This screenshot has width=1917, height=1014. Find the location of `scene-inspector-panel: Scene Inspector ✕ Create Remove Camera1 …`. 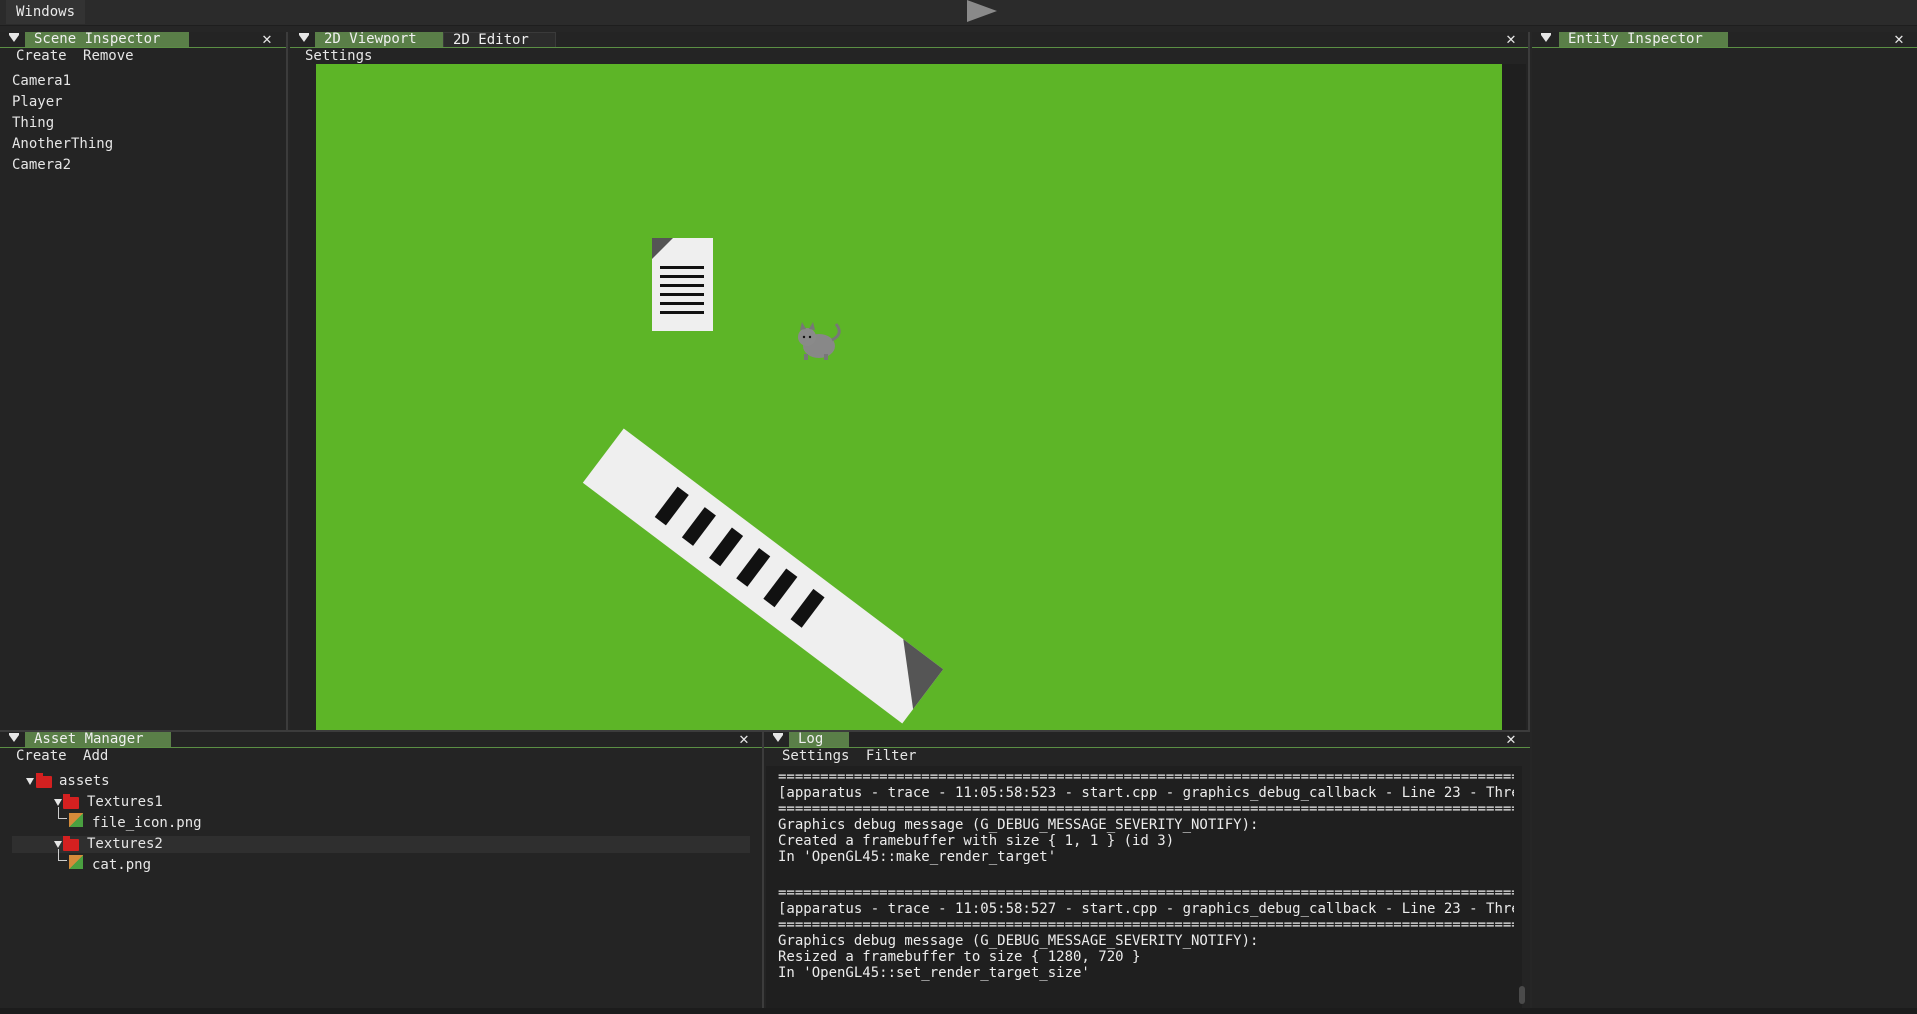

scene-inspector-panel: Scene Inspector ✕ Create Remove Camera1 … is located at coordinates (143, 380).